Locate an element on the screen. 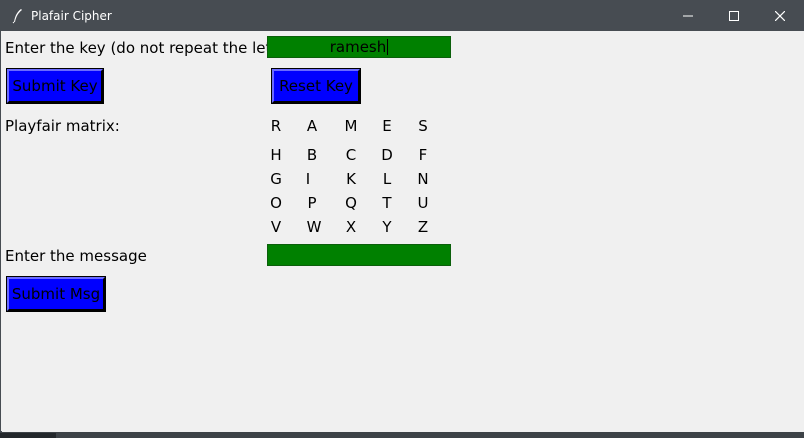 This screenshot has width=804, height=438. key-input-value: ramesh is located at coordinates (358, 47).